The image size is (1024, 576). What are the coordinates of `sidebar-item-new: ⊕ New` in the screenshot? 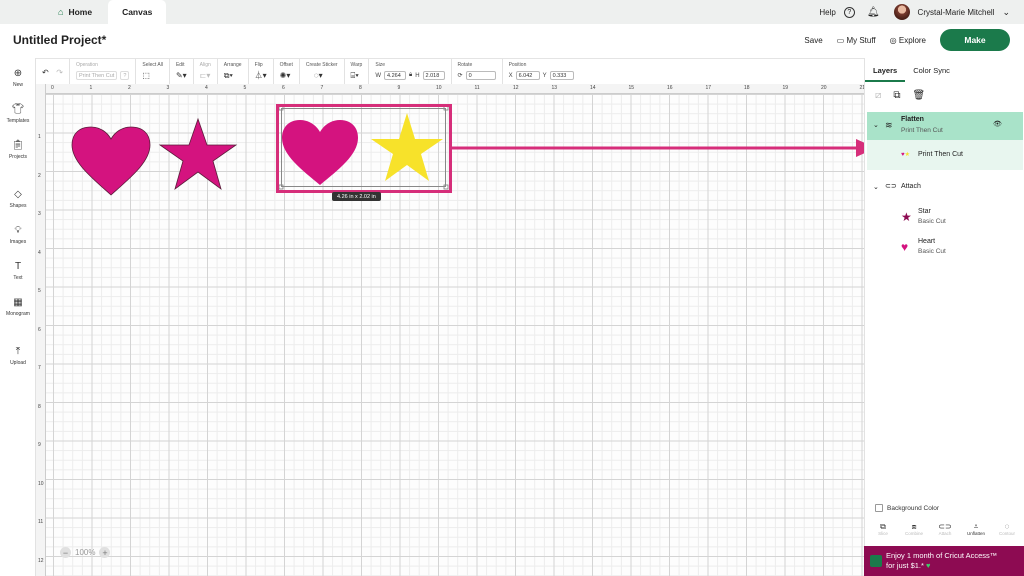 It's located at (18, 78).